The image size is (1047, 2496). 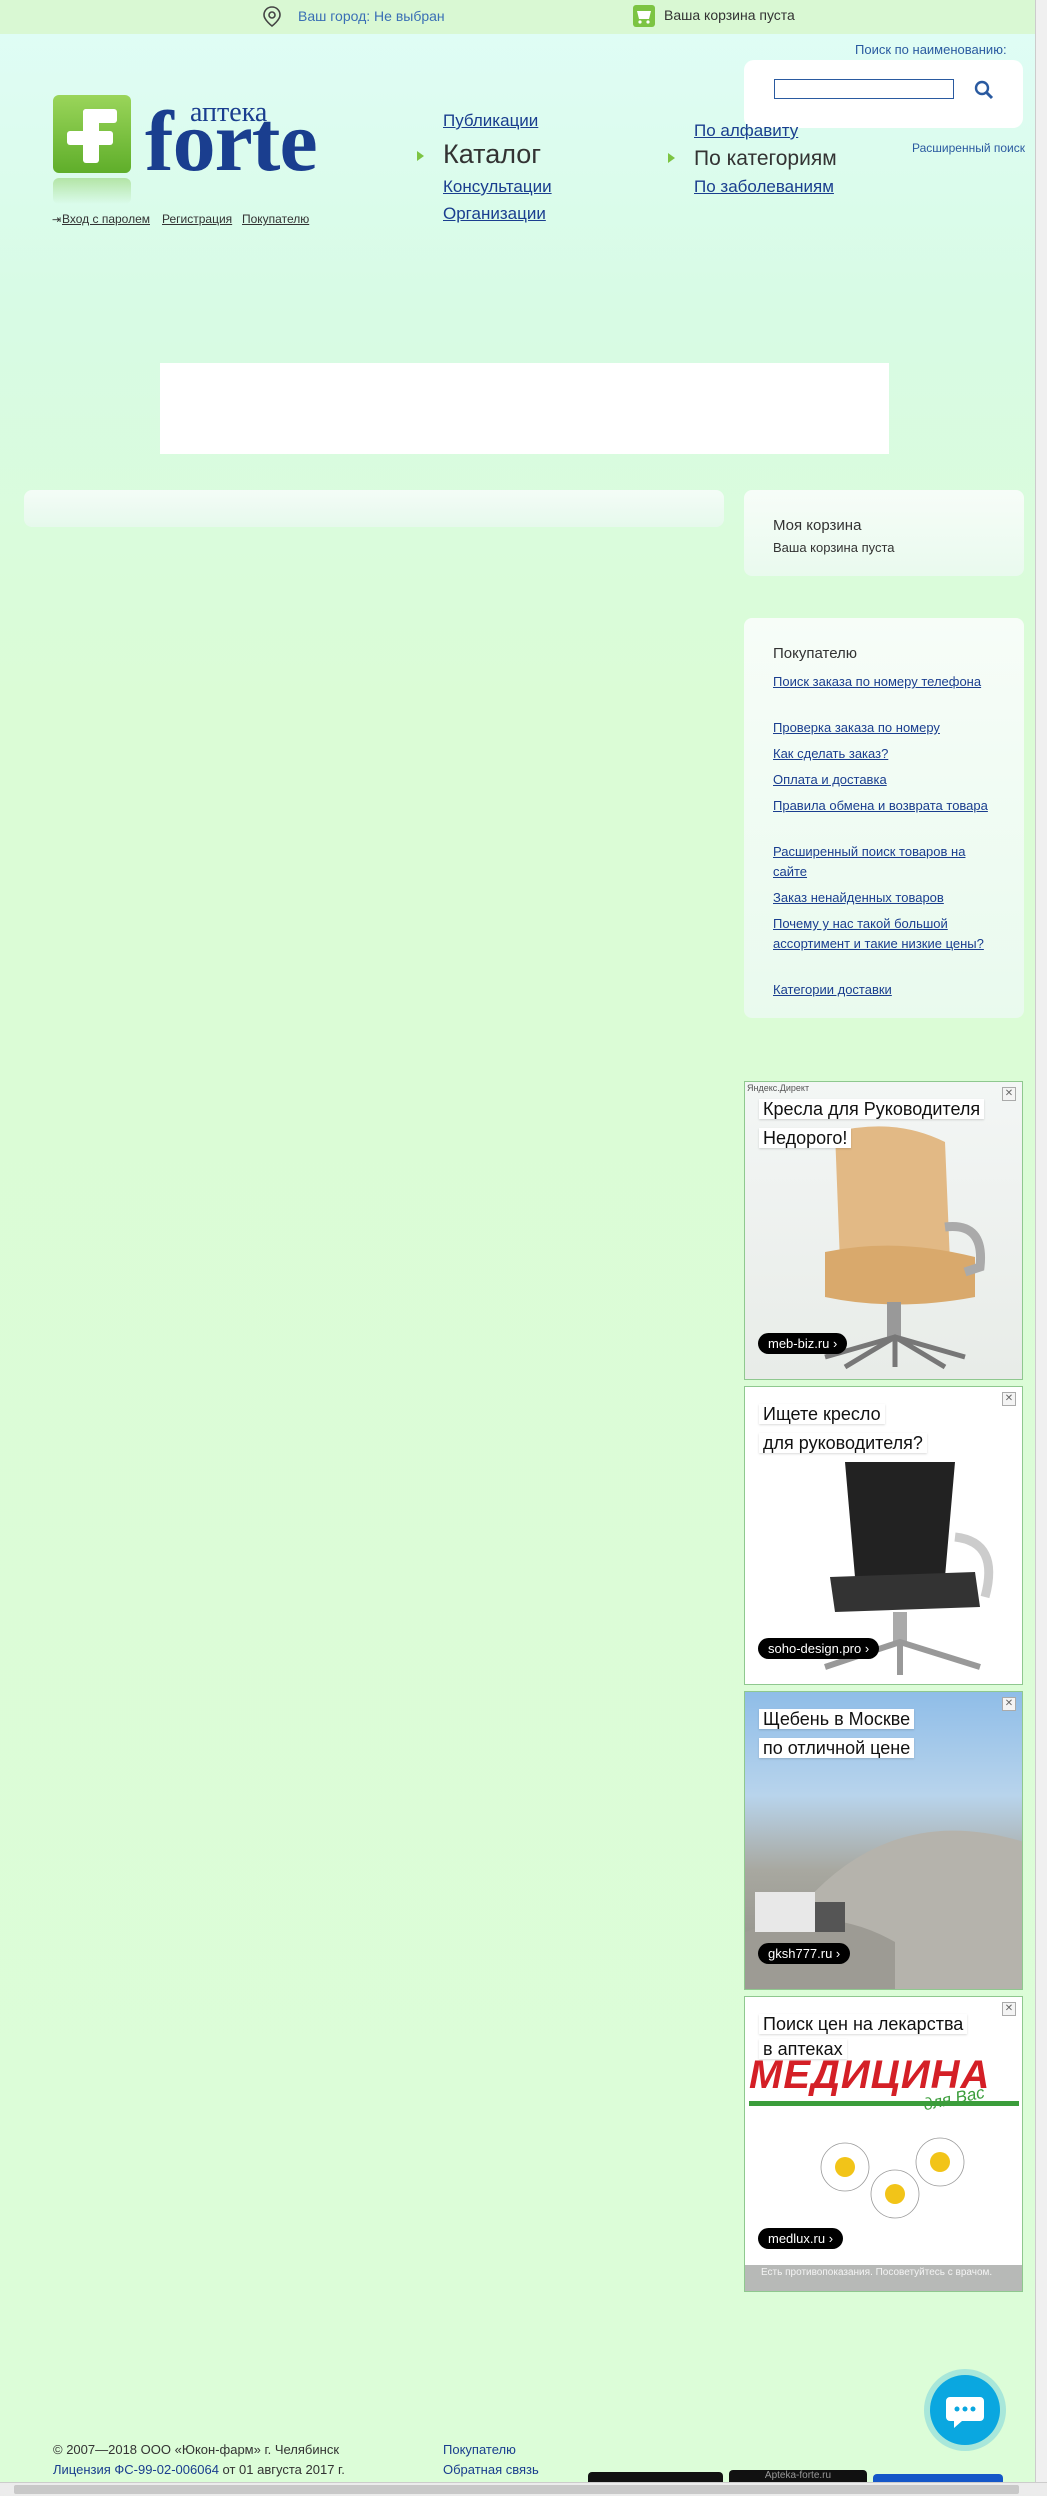 I want to click on buyer-link-returns: Правила обмена и возврата товара, so click(x=880, y=806).